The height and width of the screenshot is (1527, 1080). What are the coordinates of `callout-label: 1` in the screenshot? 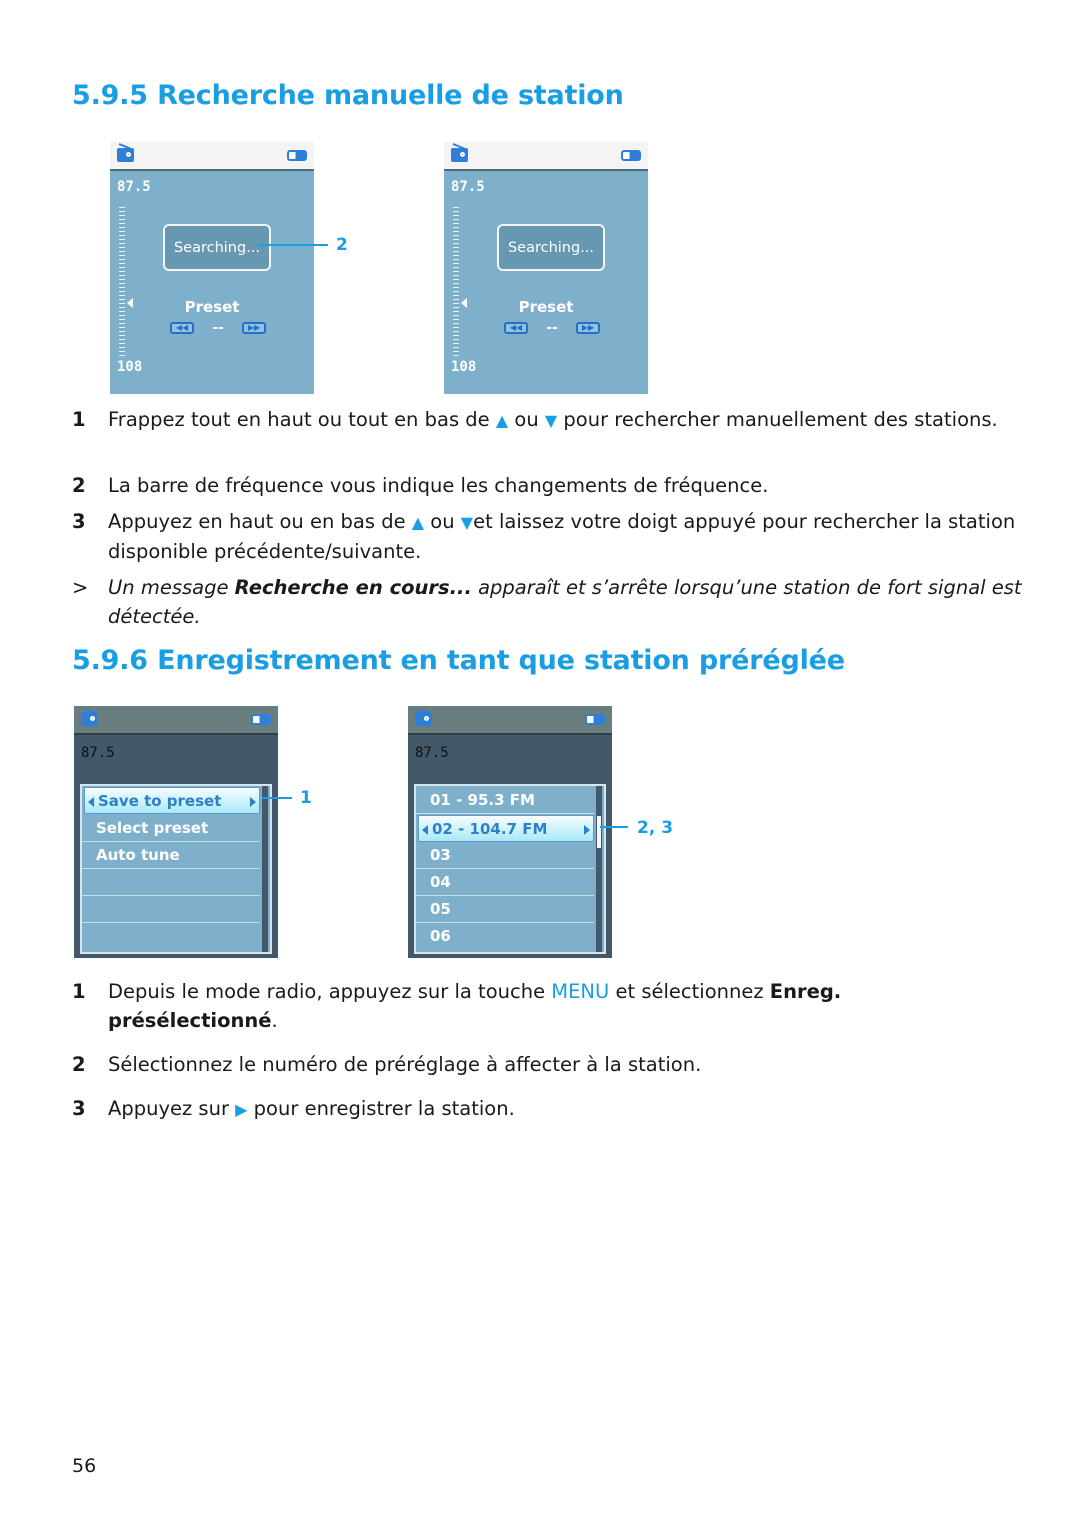 It's located at (306, 798).